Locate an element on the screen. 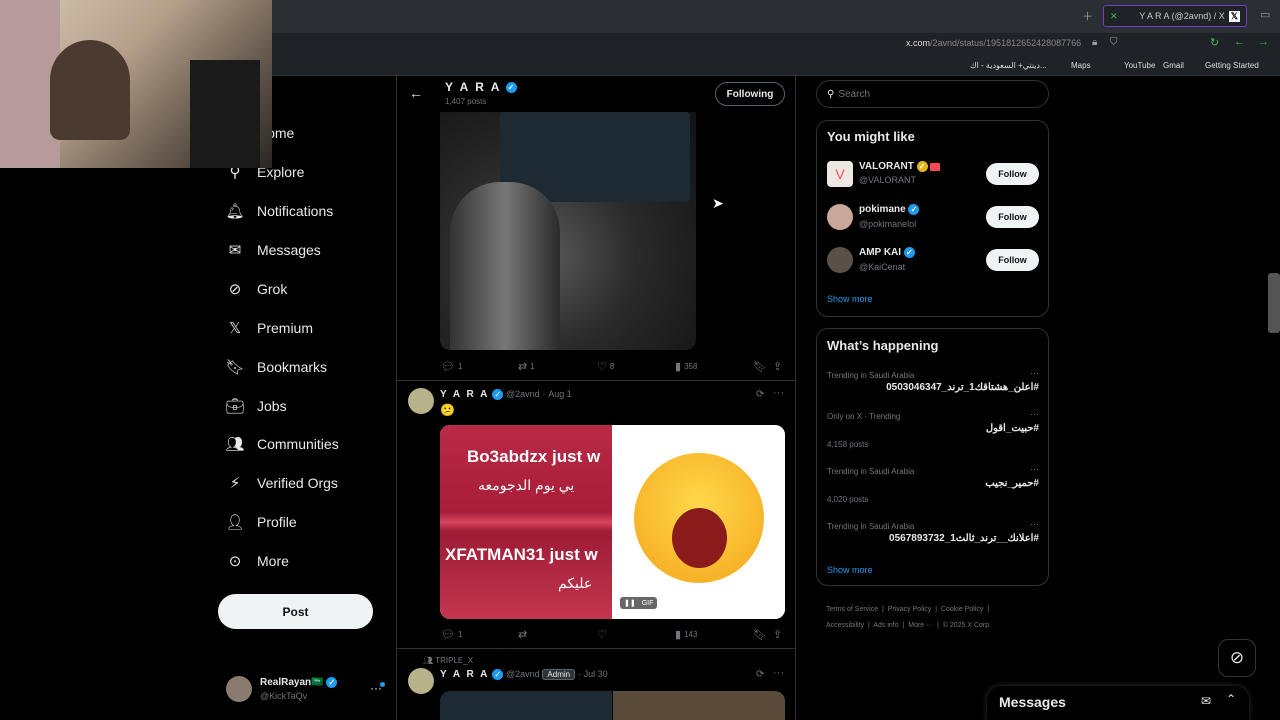 The width and height of the screenshot is (1280, 720). pause-icon: ❚❚ is located at coordinates (630, 603).